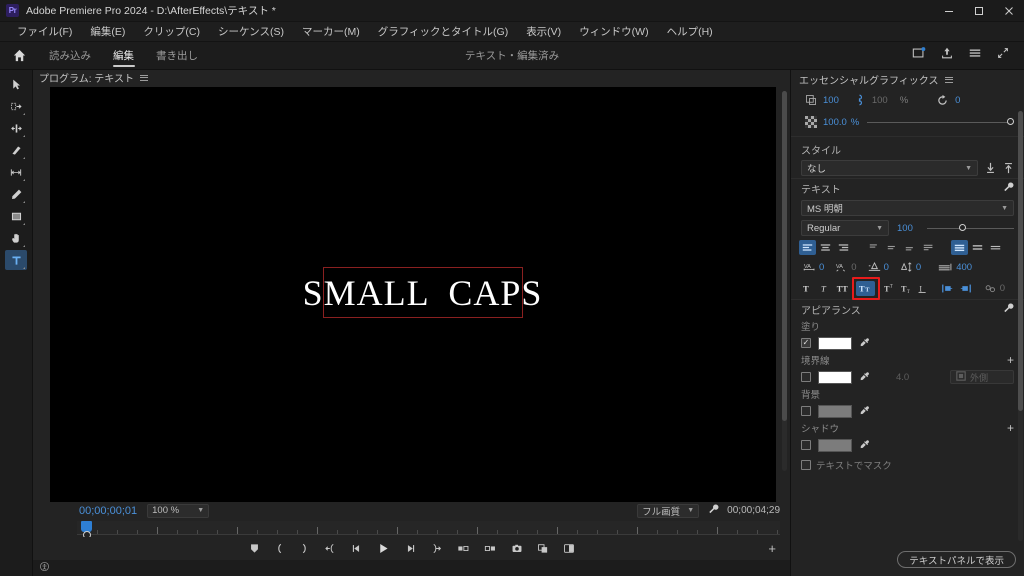  What do you see at coordinates (995, 247) in the screenshot?
I see `text-flow-button` at bounding box center [995, 247].